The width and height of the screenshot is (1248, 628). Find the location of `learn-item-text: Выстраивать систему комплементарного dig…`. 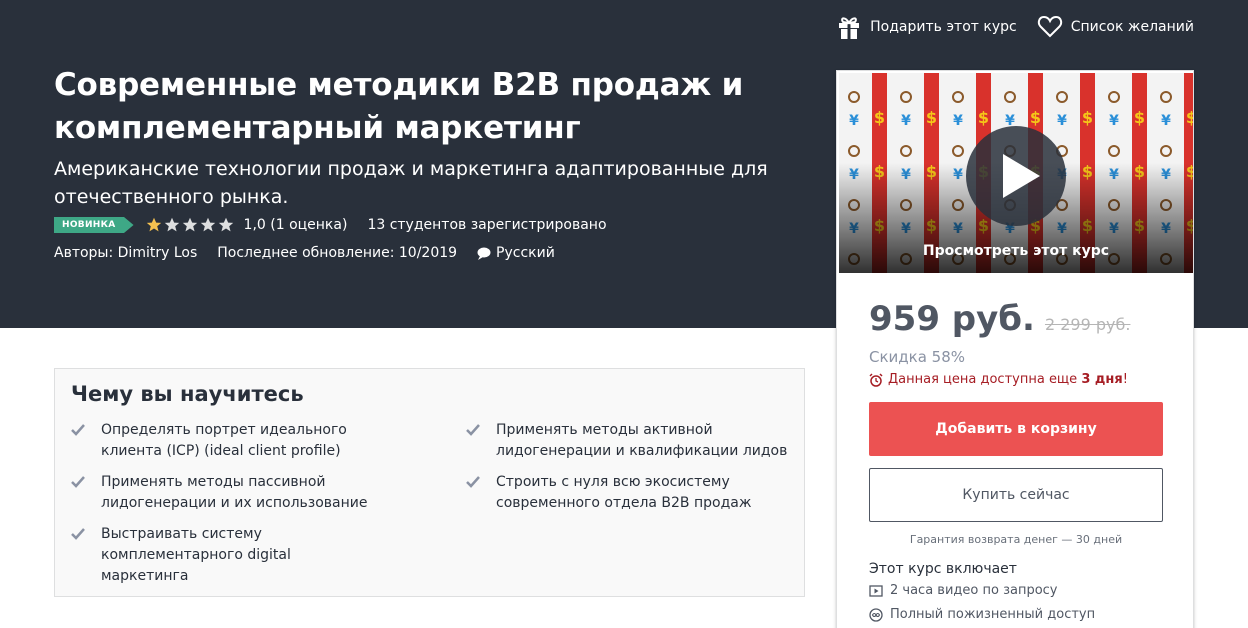

learn-item-text: Выстраивать систему комплементарного dig… is located at coordinates (196, 555).